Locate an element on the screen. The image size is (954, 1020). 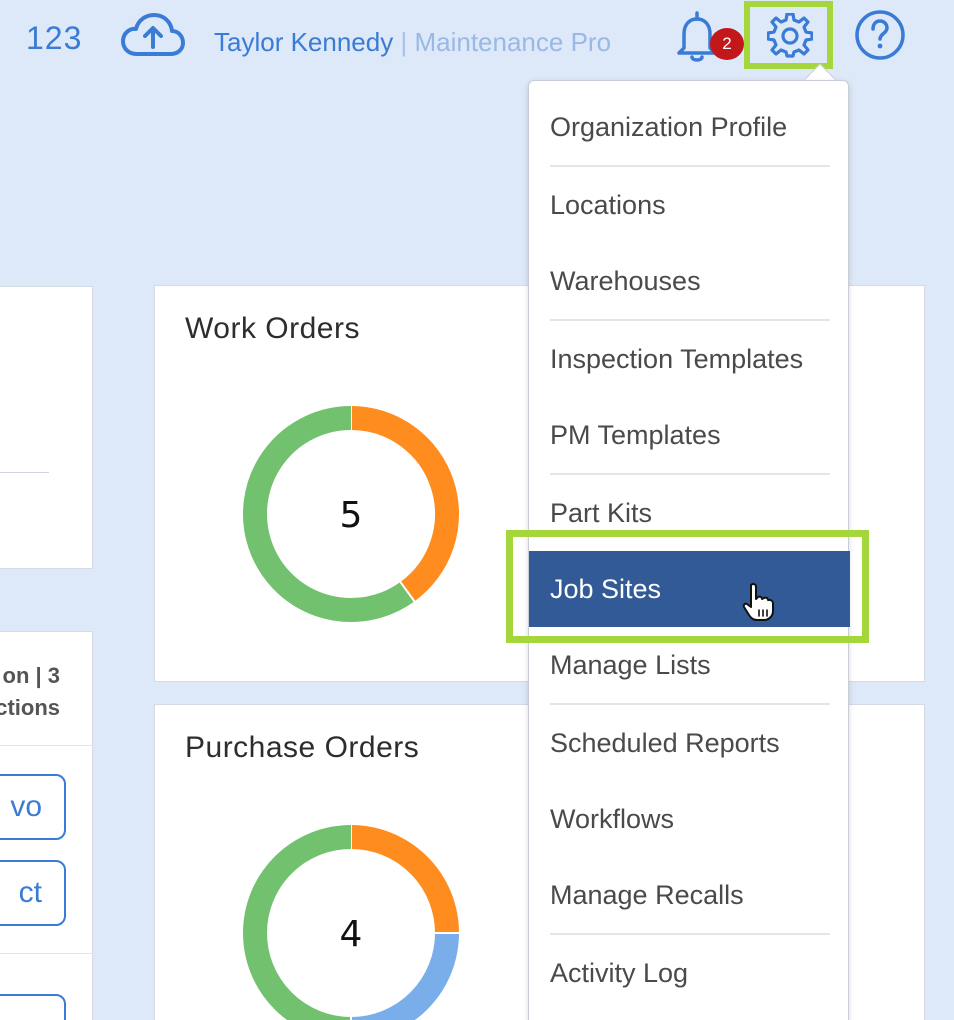
left-summary-card is located at coordinates (46, 427).